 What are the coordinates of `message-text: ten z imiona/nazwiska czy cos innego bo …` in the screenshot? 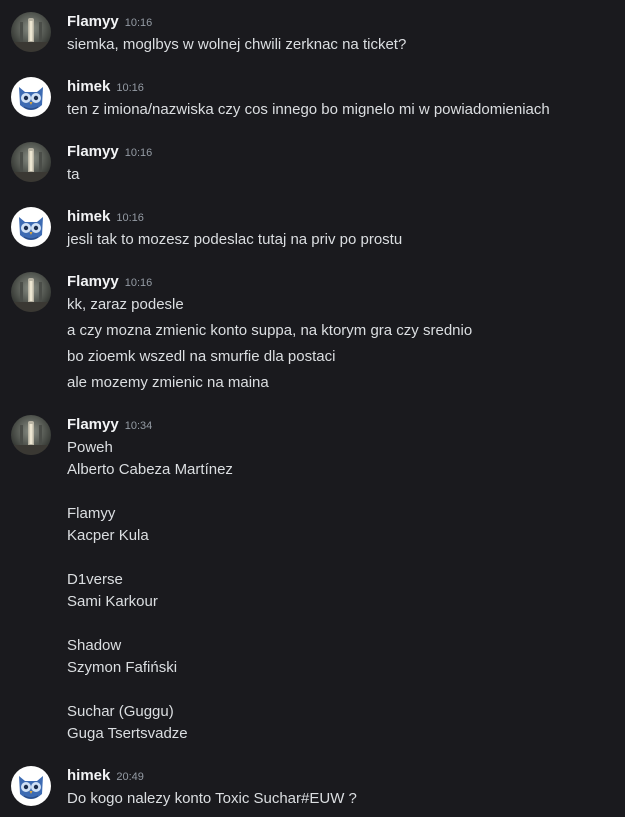 It's located at (308, 109).